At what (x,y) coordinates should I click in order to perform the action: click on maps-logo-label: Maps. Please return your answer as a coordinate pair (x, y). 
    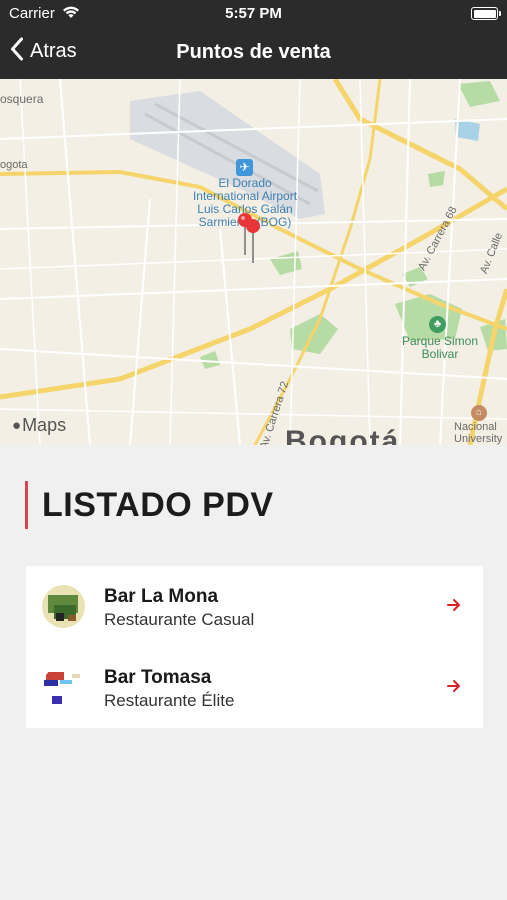
    Looking at the image, I should click on (44, 425).